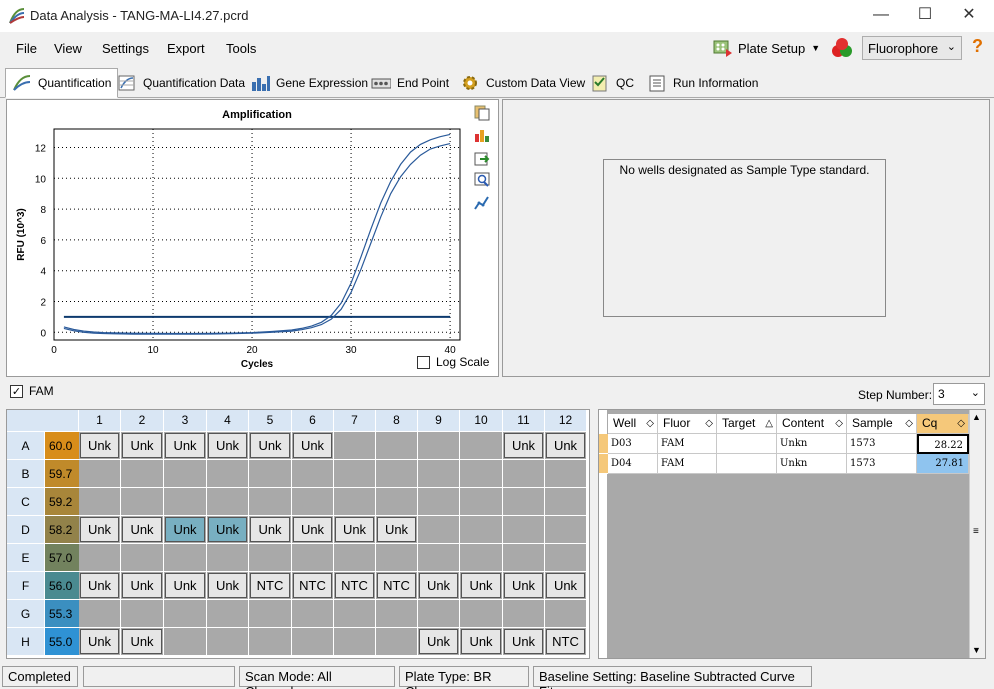 The image size is (994, 689). Describe the element at coordinates (185, 421) in the screenshot. I see `plate-column-header: 3` at that location.